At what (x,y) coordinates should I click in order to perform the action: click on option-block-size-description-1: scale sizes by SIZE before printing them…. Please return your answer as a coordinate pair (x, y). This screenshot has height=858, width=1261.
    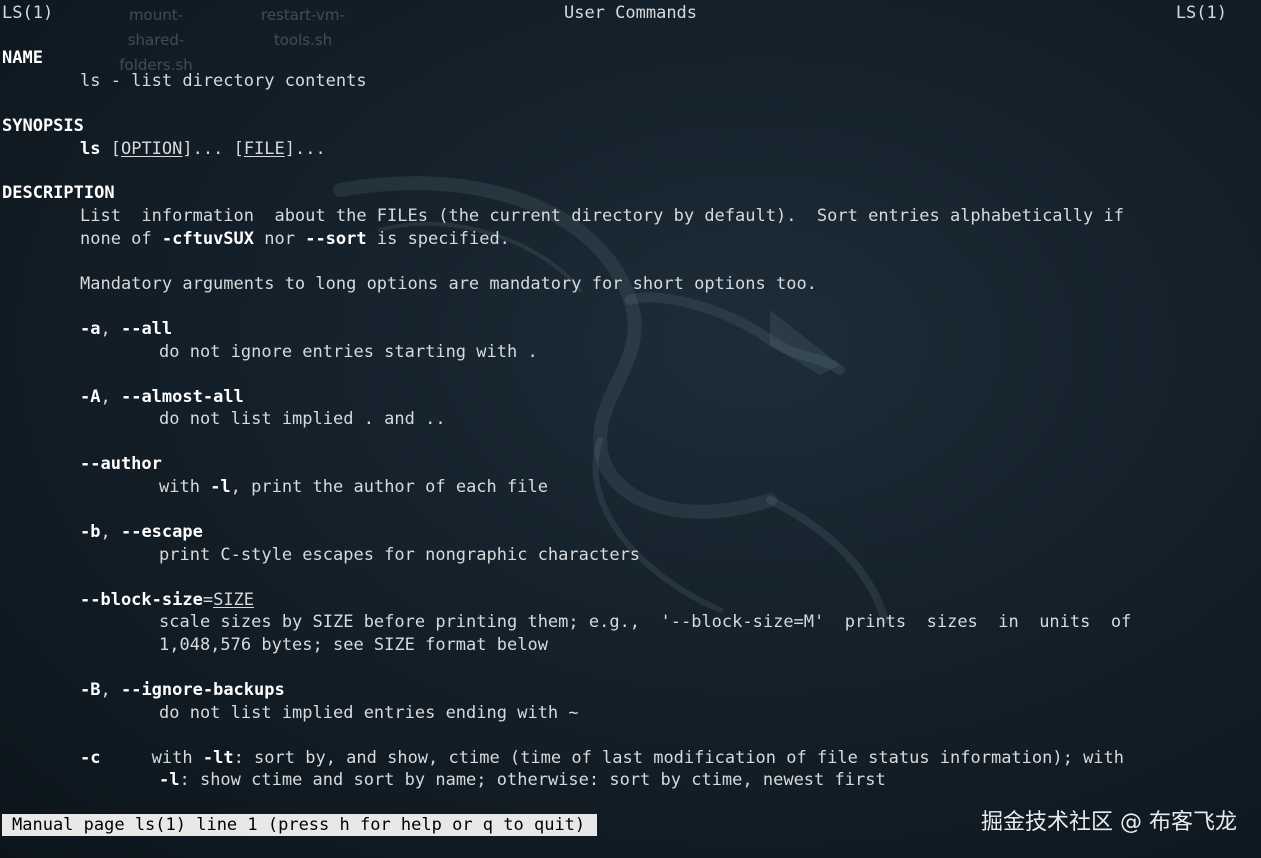
    Looking at the image, I should click on (645, 622).